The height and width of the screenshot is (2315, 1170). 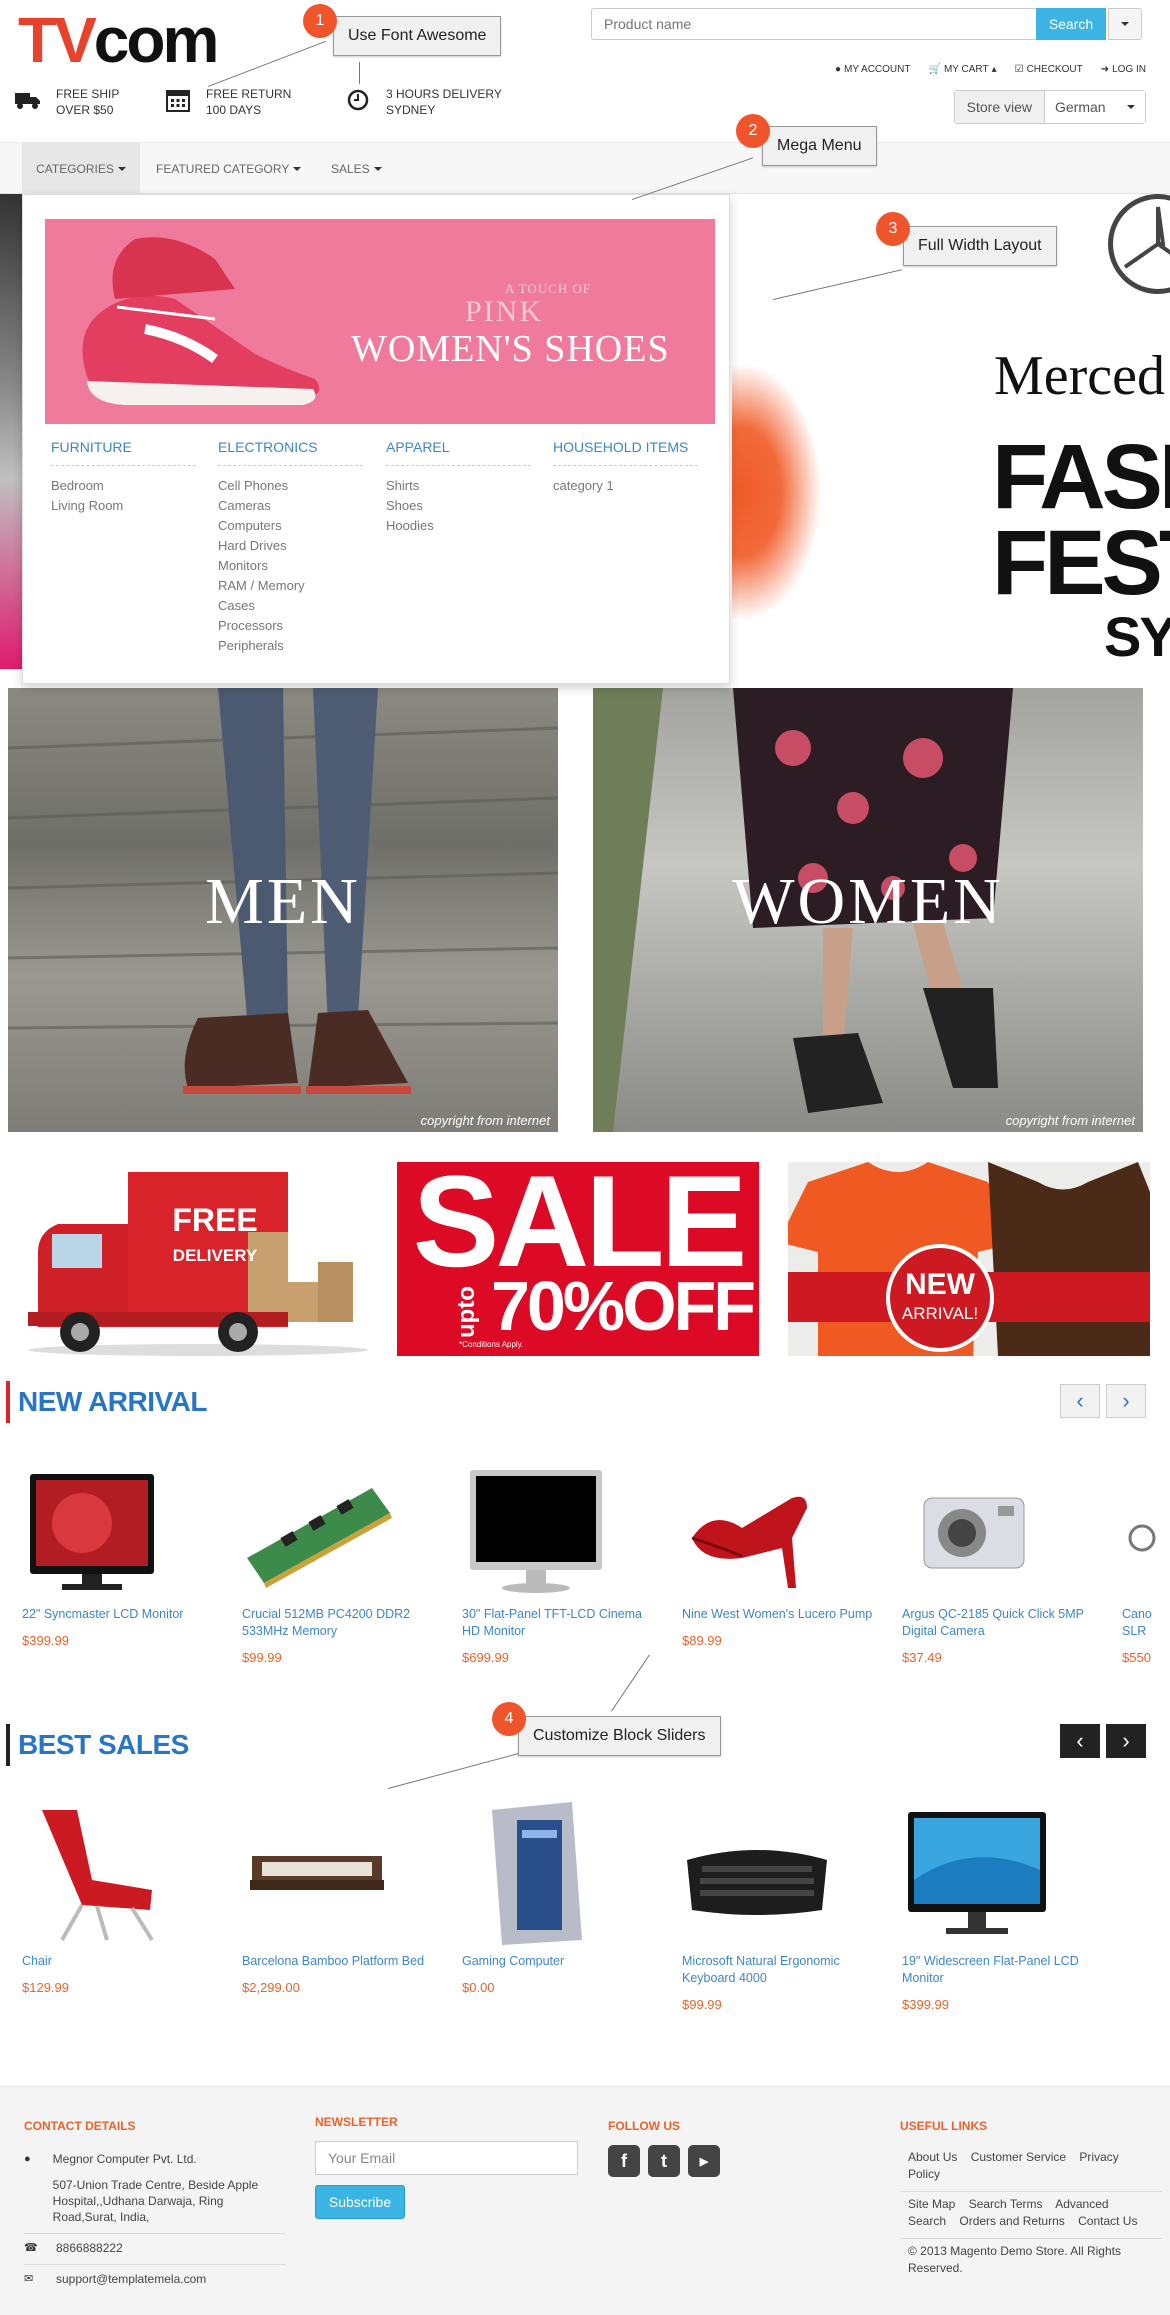 What do you see at coordinates (81, 169) in the screenshot?
I see `nav-categories: CATEGORIES` at bounding box center [81, 169].